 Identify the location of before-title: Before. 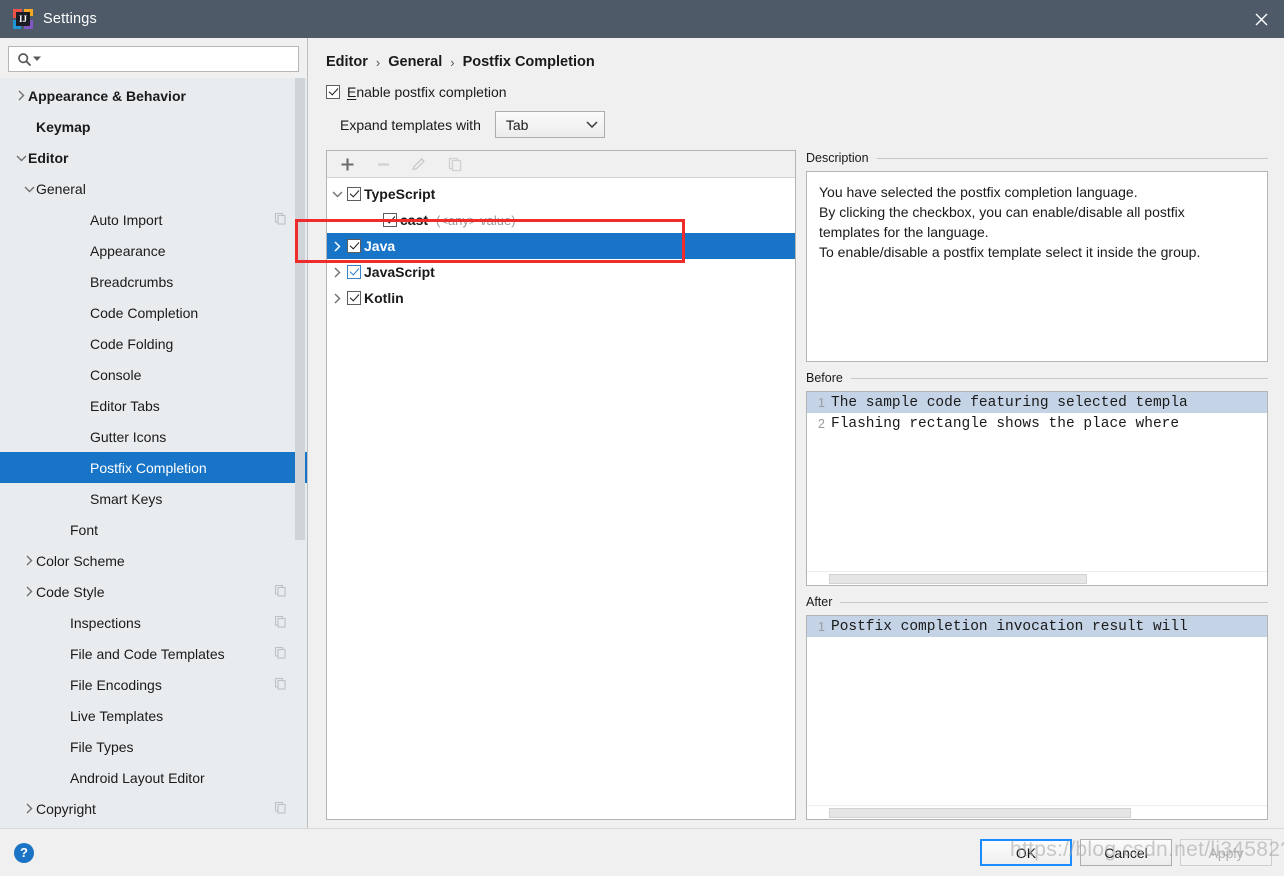
(824, 378).